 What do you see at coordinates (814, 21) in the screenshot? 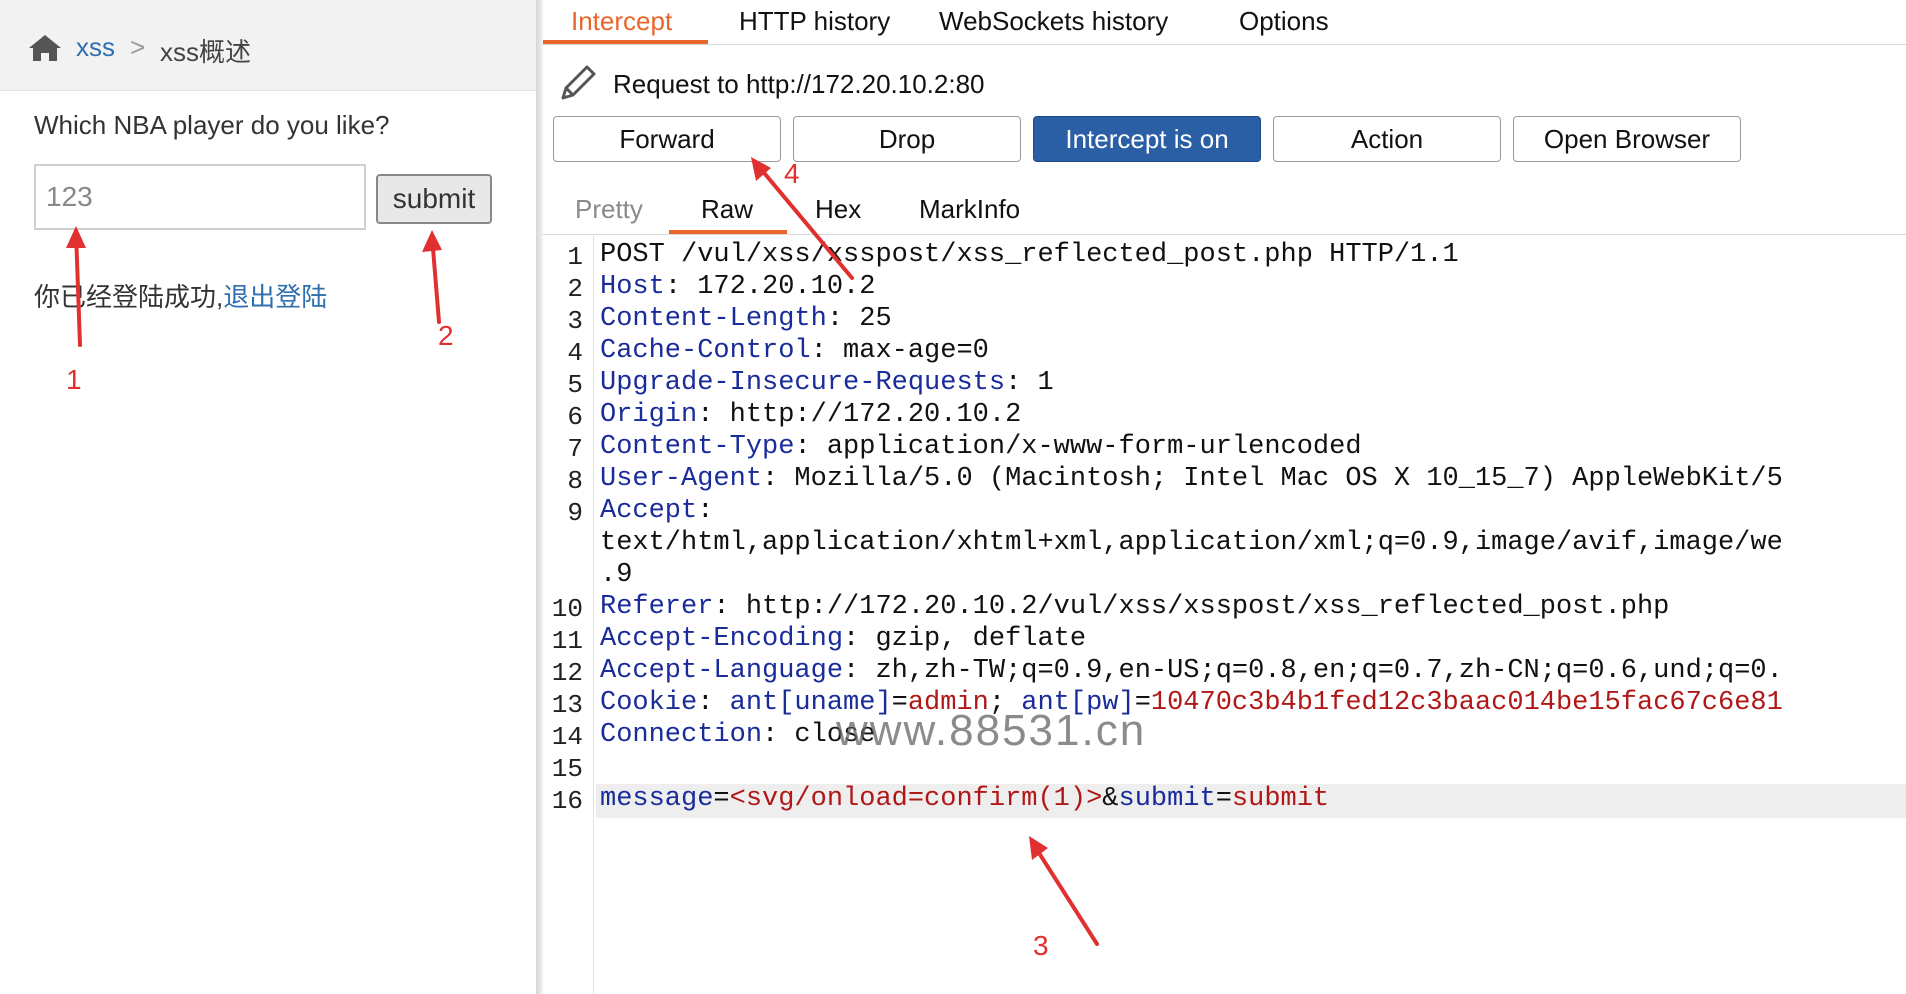
I see `tab-http-history: HTTP history` at bounding box center [814, 21].